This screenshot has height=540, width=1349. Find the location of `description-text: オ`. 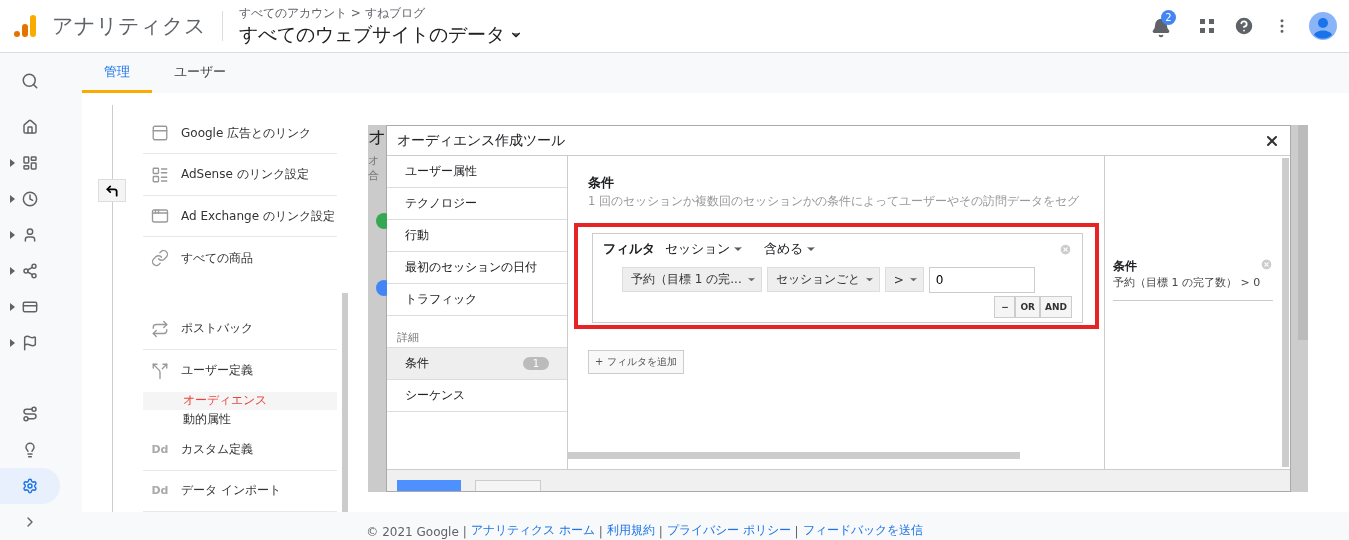

description-text: オ is located at coordinates (373, 160).